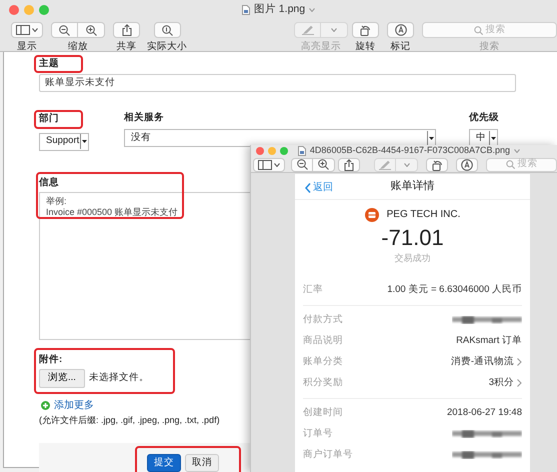 This screenshot has width=557, height=472. Describe the element at coordinates (164, 463) in the screenshot. I see `submit-button: 提交` at that location.